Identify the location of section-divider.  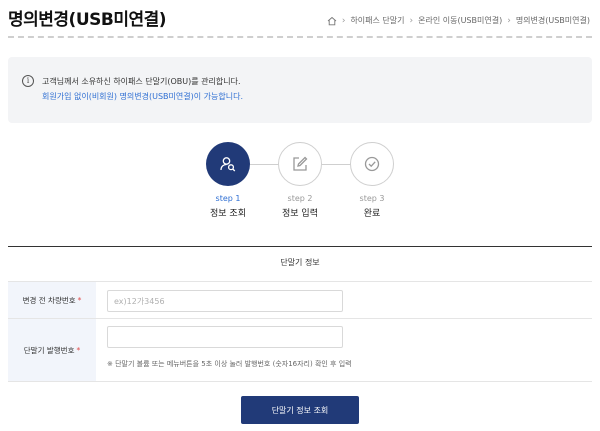
(300, 246).